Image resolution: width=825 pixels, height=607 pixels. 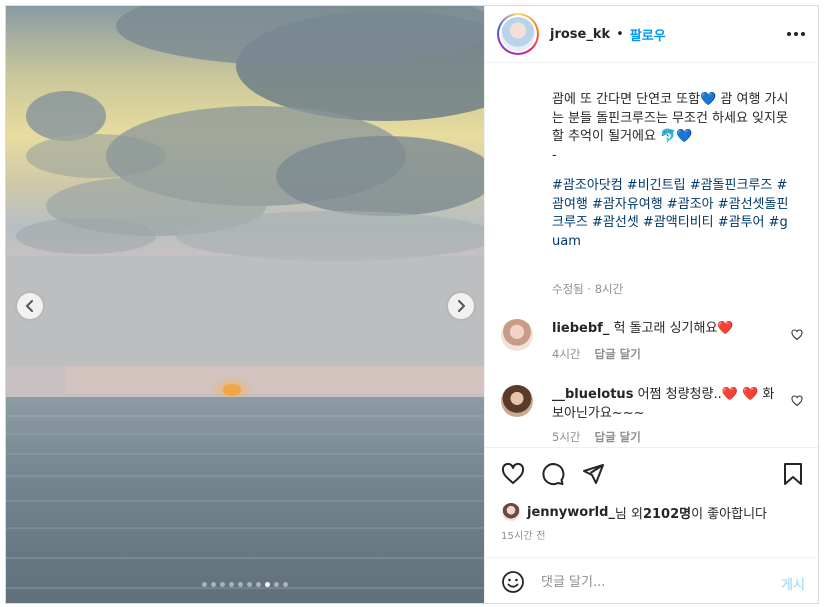 What do you see at coordinates (648, 34) in the screenshot?
I see `follow-button: 팔로우` at bounding box center [648, 34].